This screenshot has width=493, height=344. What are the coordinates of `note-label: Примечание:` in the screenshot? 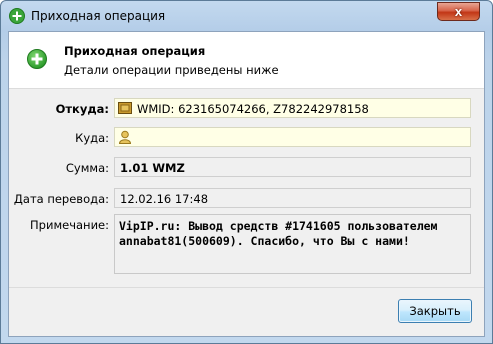 It's located at (69, 225).